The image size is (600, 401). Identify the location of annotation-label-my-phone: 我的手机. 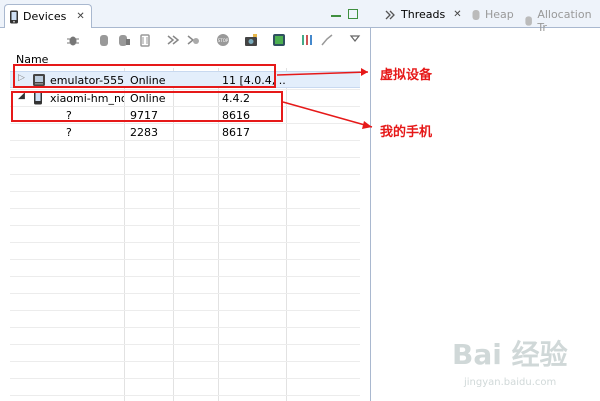
(406, 132).